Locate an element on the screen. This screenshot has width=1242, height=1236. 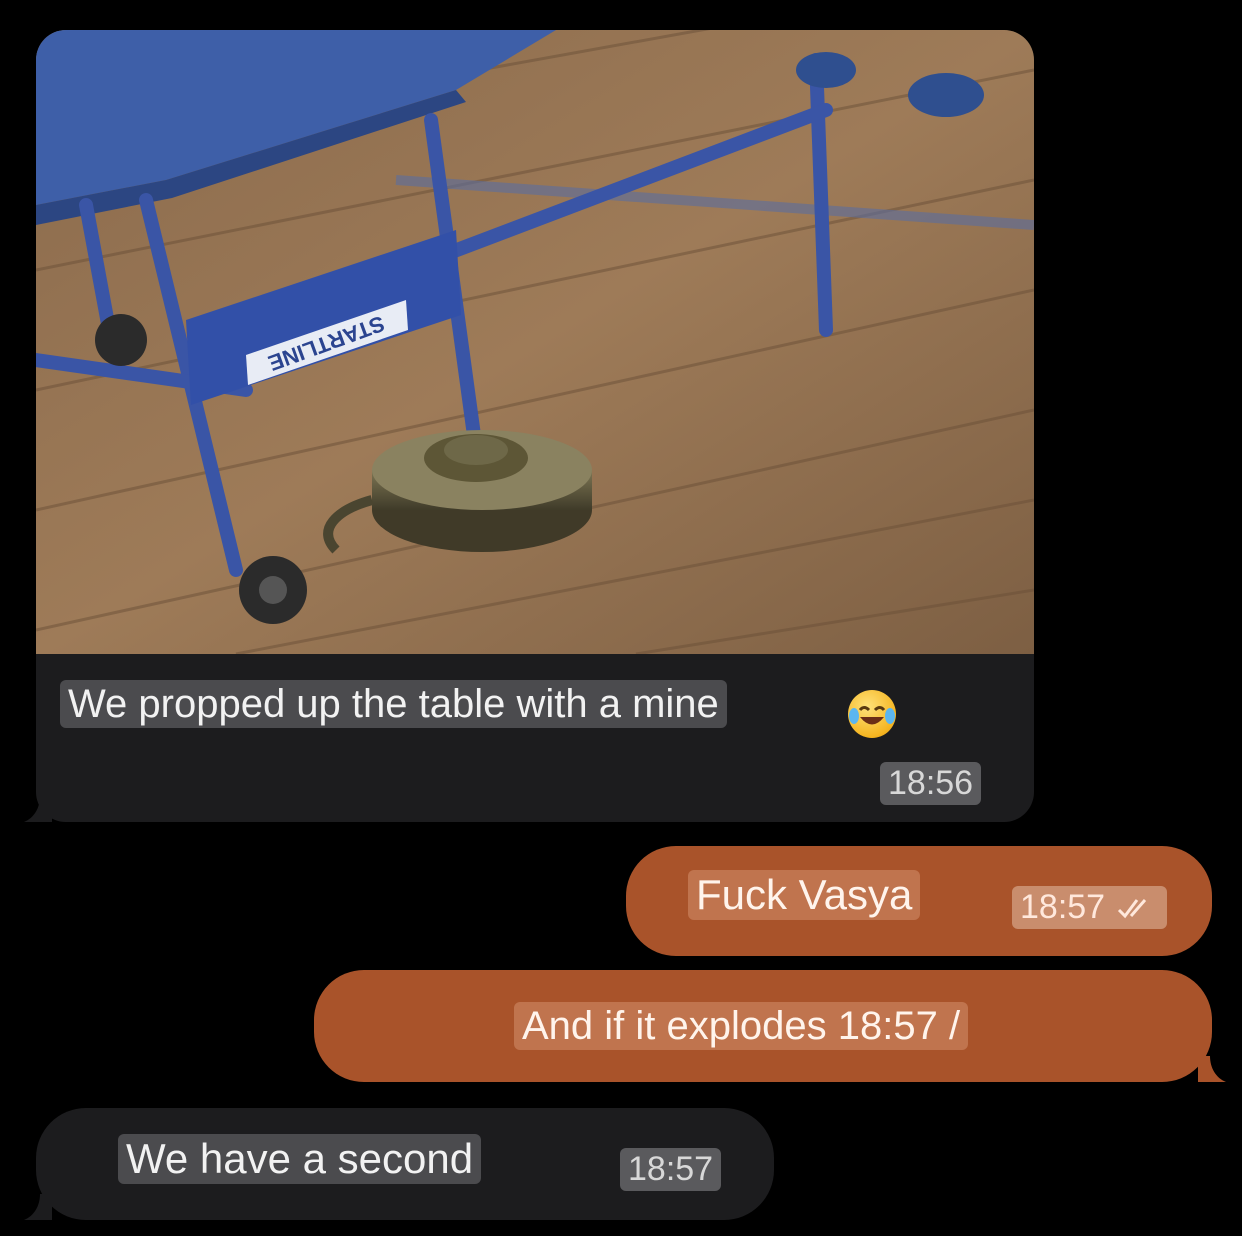
double-check-icon is located at coordinates (1131, 909).